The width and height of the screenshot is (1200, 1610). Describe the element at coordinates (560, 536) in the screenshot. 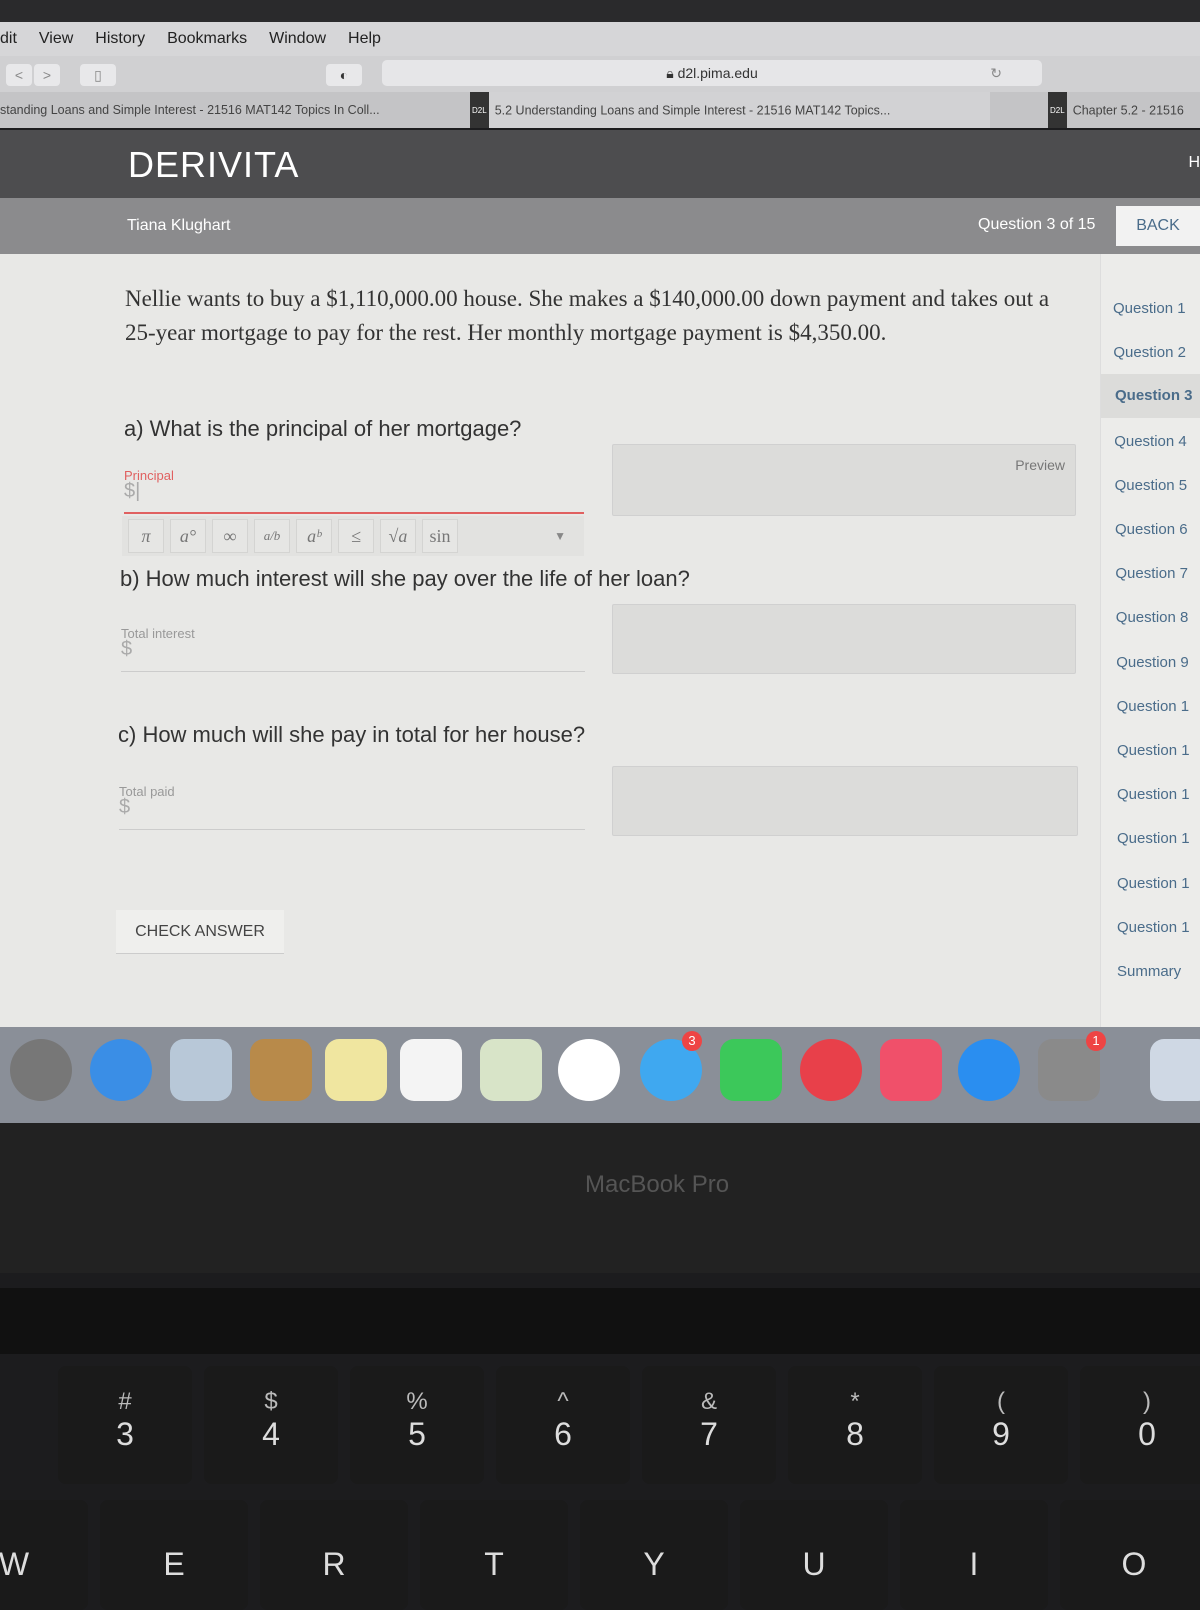

I see `chevron-down-icon: ▼` at that location.